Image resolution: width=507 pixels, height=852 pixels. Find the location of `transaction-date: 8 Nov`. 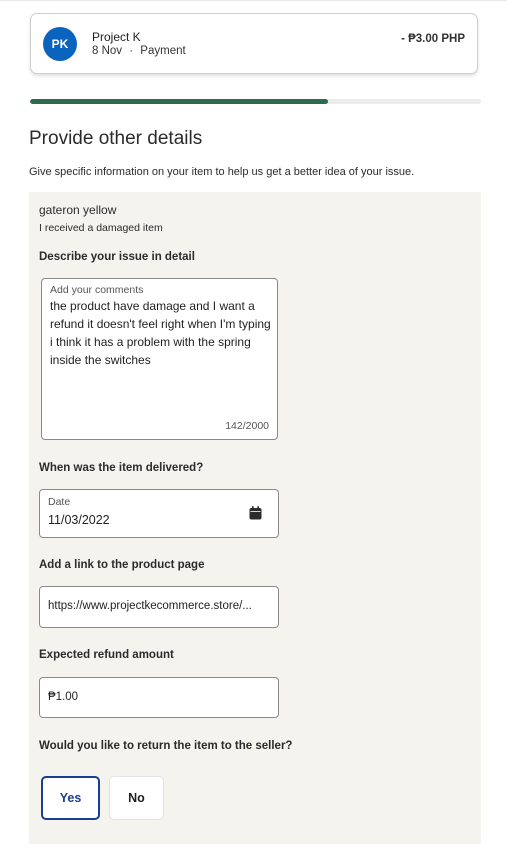

transaction-date: 8 Nov is located at coordinates (107, 51).